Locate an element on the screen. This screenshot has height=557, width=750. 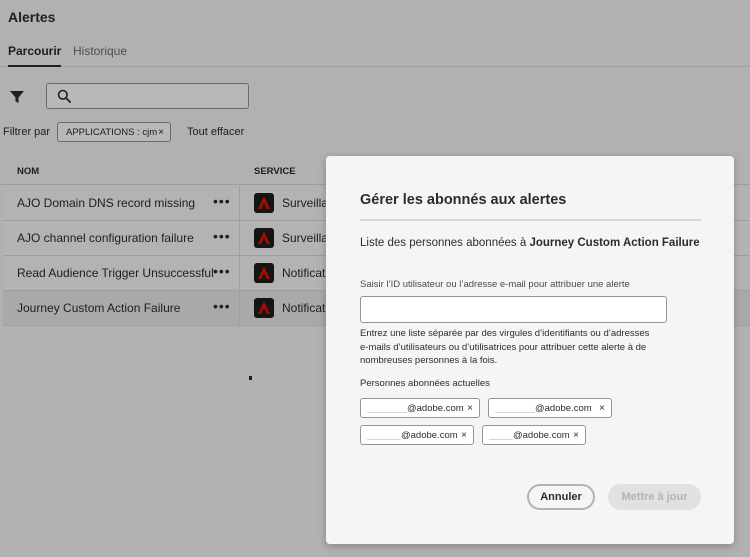
update-button: Mettre à jour is located at coordinates (654, 497).